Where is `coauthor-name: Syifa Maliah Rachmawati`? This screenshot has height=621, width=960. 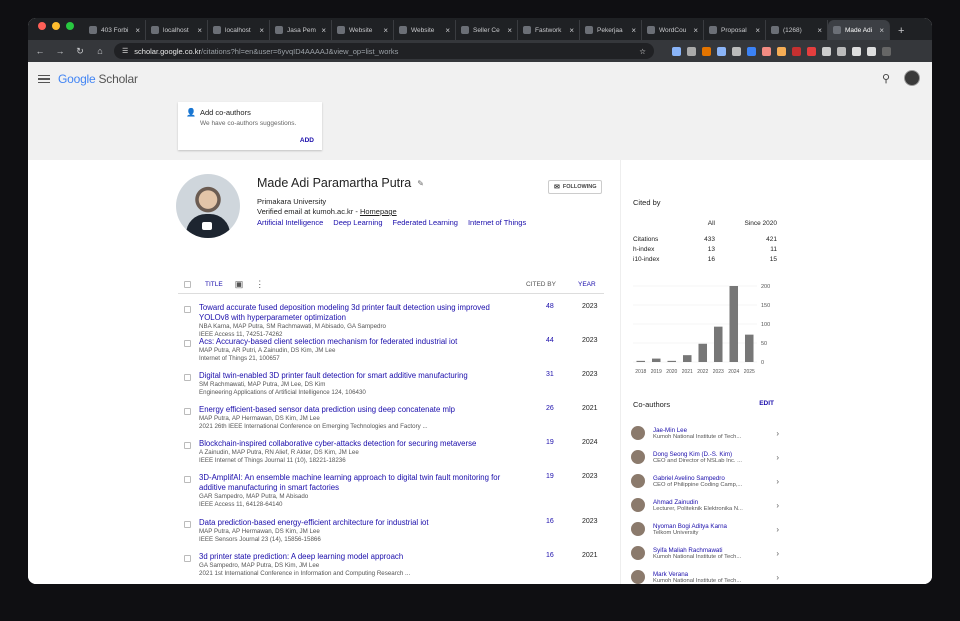 coauthor-name: Syifa Maliah Rachmawati is located at coordinates (714, 550).